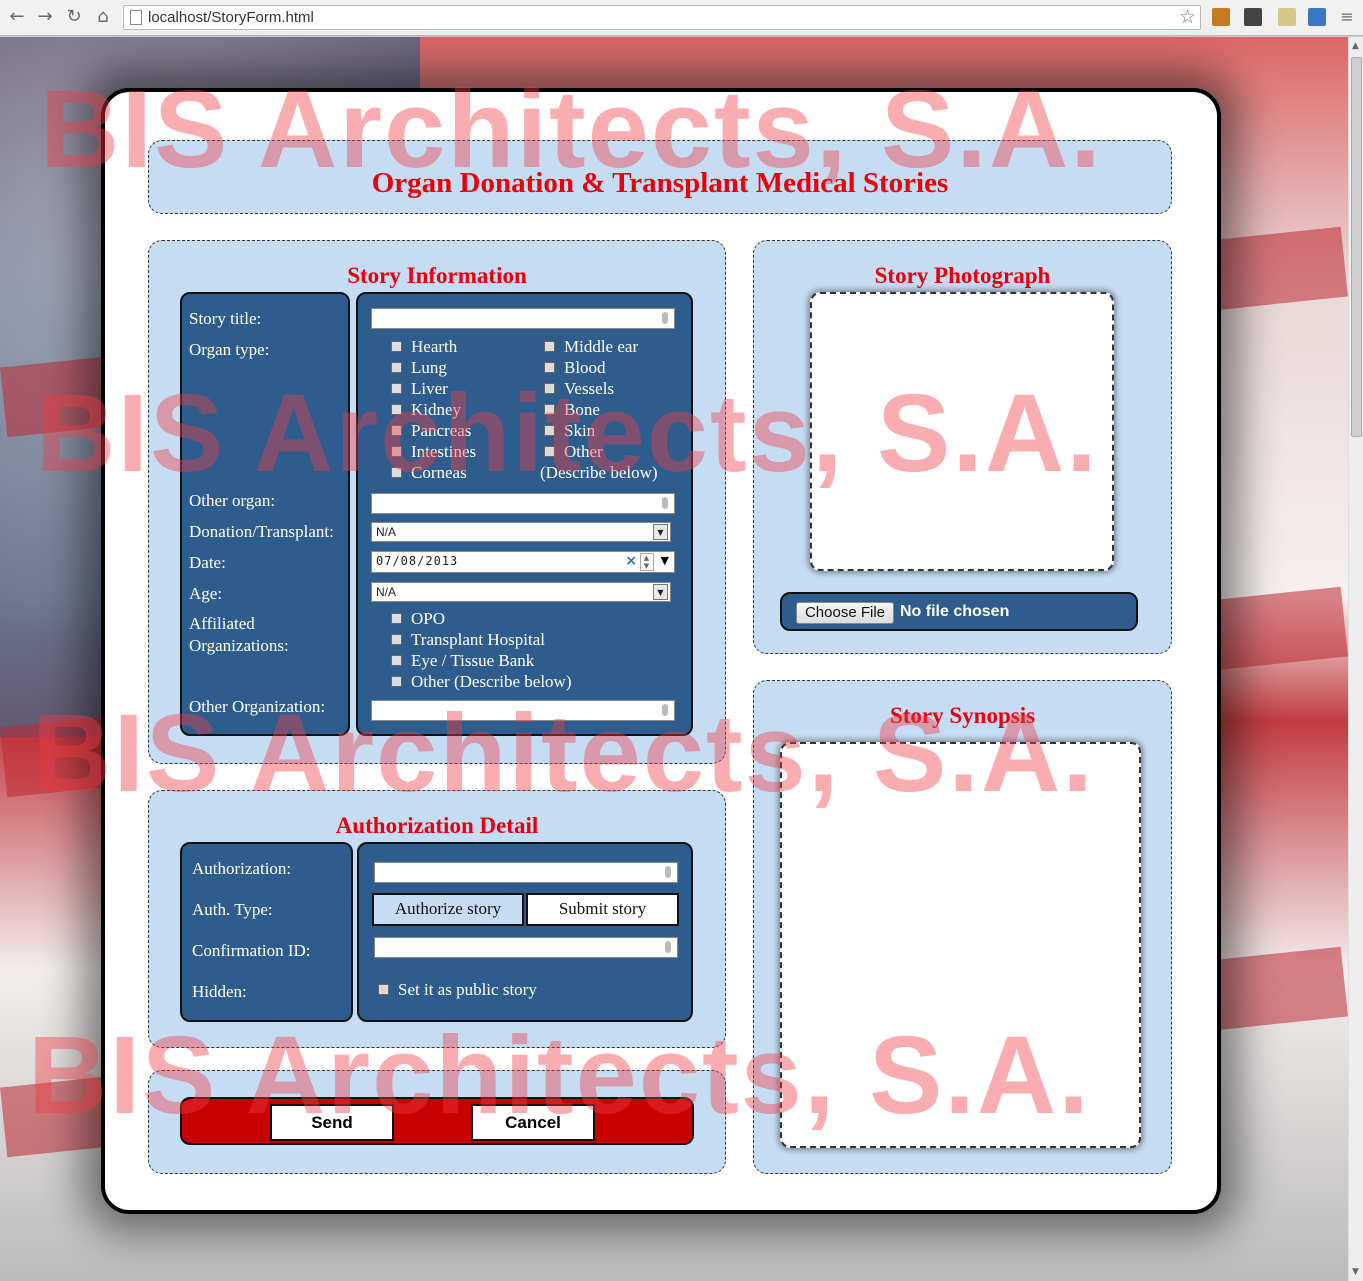 The width and height of the screenshot is (1363, 1281). What do you see at coordinates (74, 17) in the screenshot?
I see `reload-icon: ↻` at bounding box center [74, 17].